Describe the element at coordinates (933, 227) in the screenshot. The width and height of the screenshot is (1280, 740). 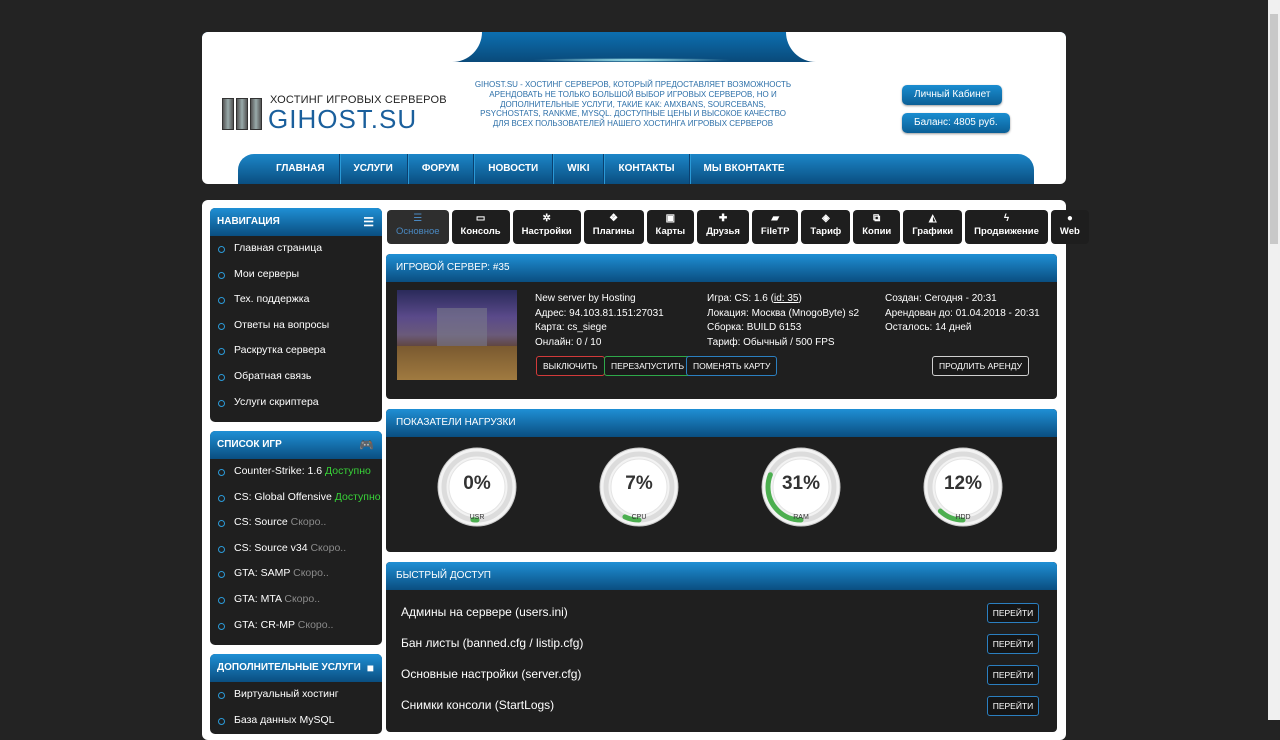
I see `tab-charts: ◭ Графики` at that location.